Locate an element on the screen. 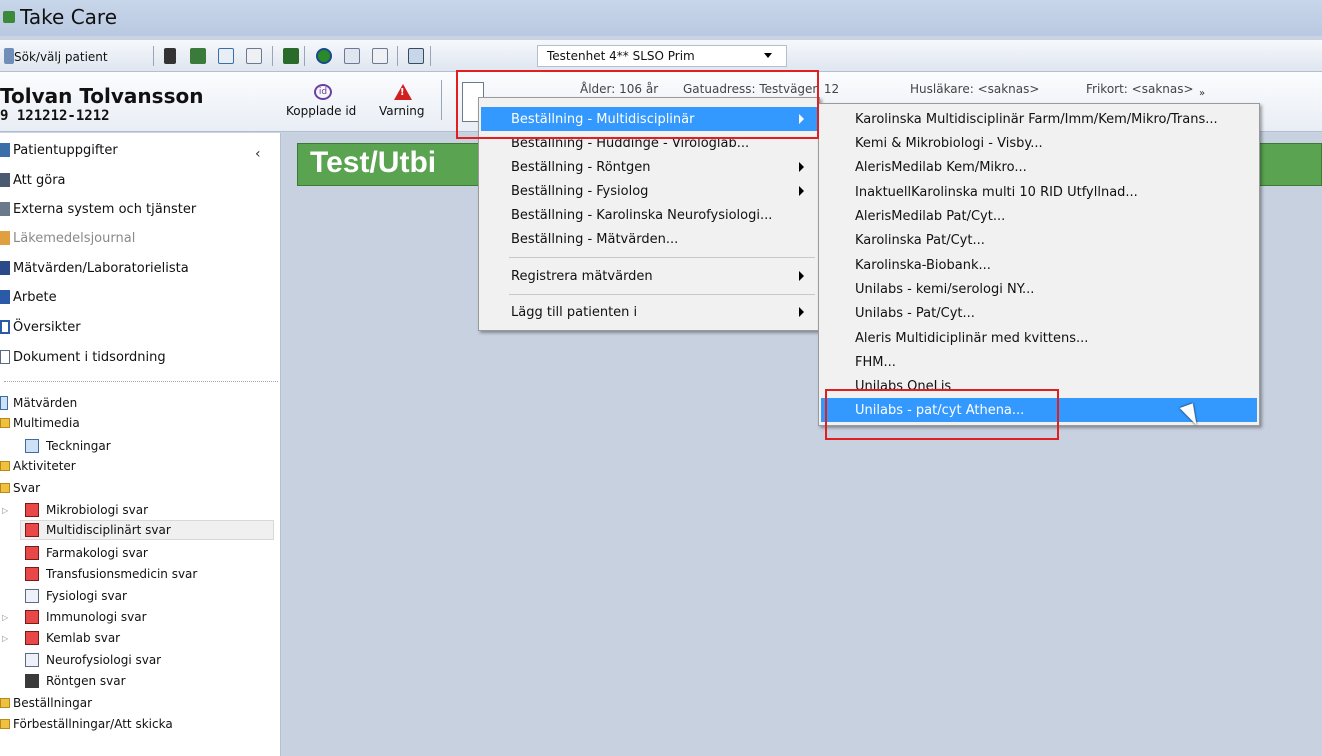 The width and height of the screenshot is (1322, 756). tree-item-aktiviteter: Aktiviteter is located at coordinates (140, 466).